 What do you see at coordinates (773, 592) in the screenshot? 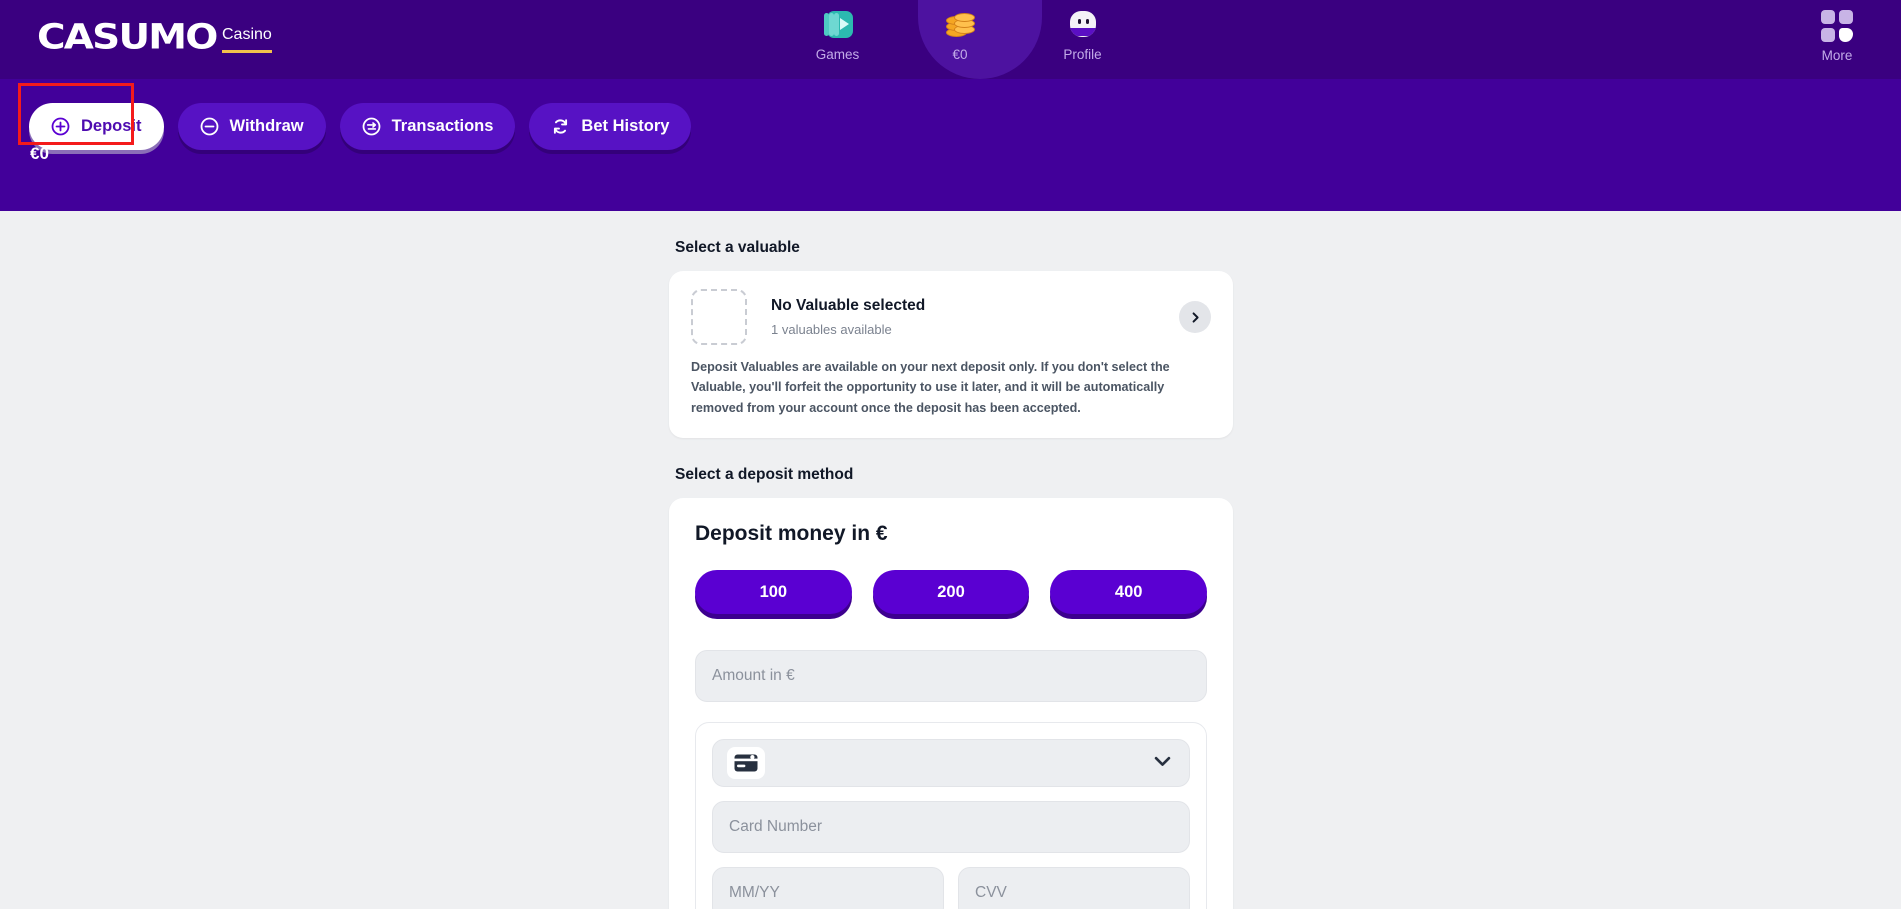
I see `quick-amount-100: 100` at bounding box center [773, 592].